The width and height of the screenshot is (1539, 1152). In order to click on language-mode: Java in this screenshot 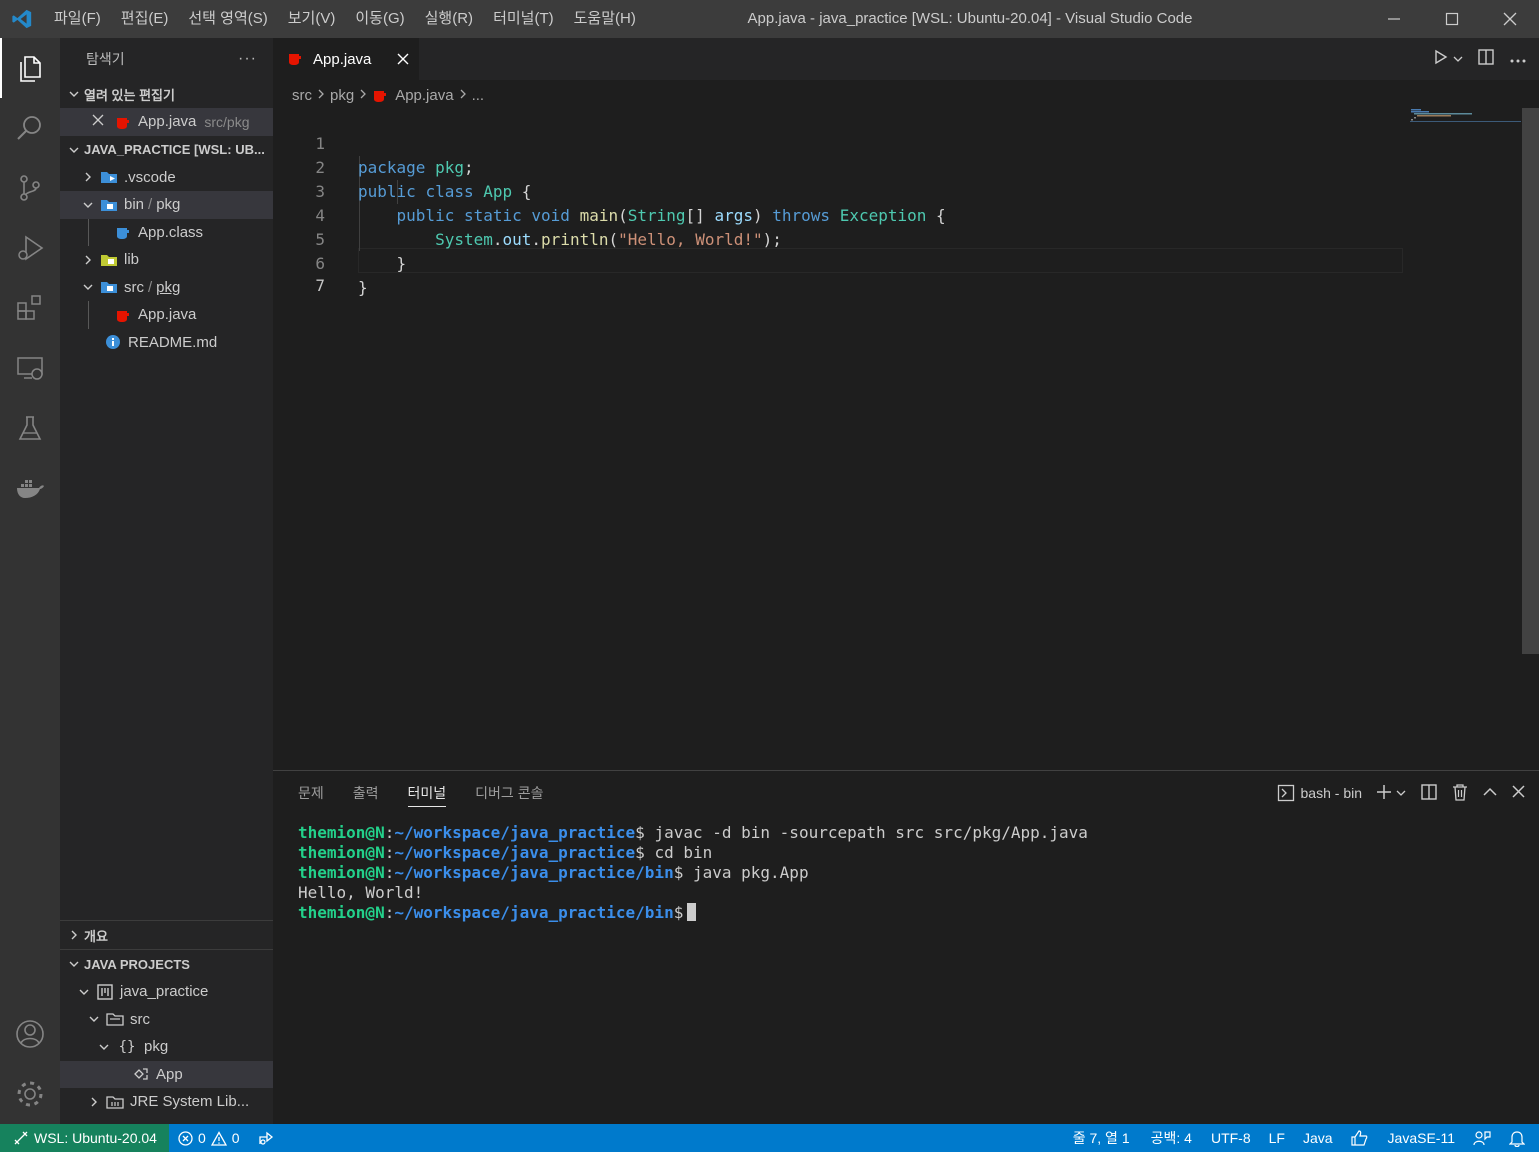, I will do `click(1318, 1138)`.